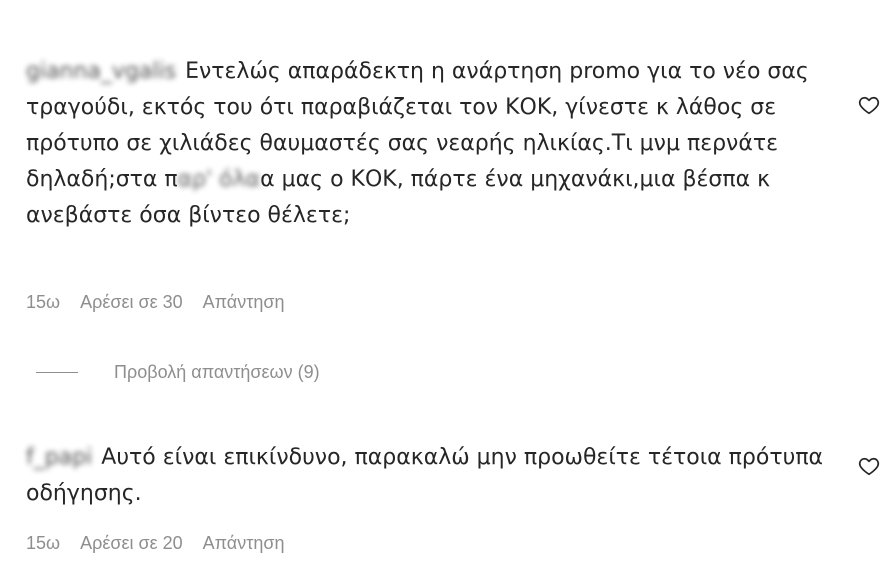 This screenshot has width=880, height=580. I want to click on comment-text-redacted: αρ' όλα, so click(219, 179).